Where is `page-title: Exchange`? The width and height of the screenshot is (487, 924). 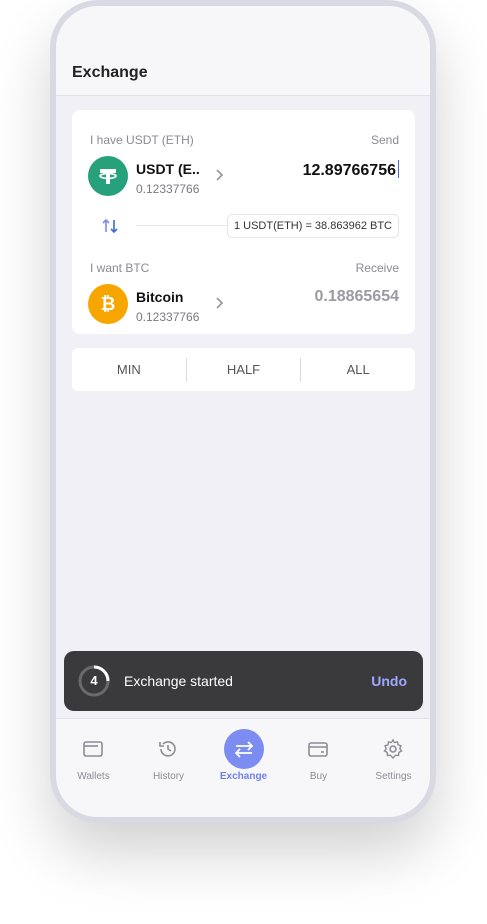
page-title: Exchange is located at coordinates (110, 72).